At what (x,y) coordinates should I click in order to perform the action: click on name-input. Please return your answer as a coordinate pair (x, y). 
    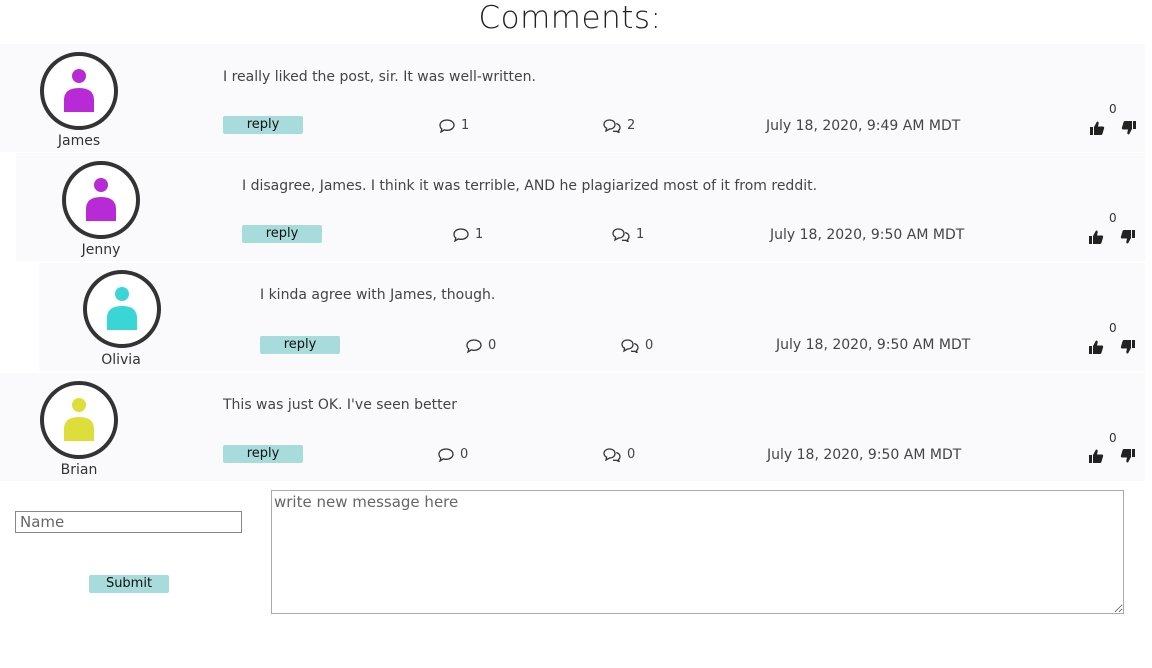
    Looking at the image, I should click on (128, 522).